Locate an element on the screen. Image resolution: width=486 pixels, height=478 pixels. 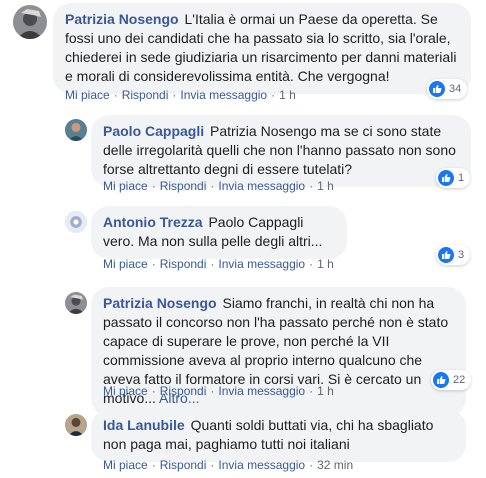
reaction-count: 1 is located at coordinates (453, 178).